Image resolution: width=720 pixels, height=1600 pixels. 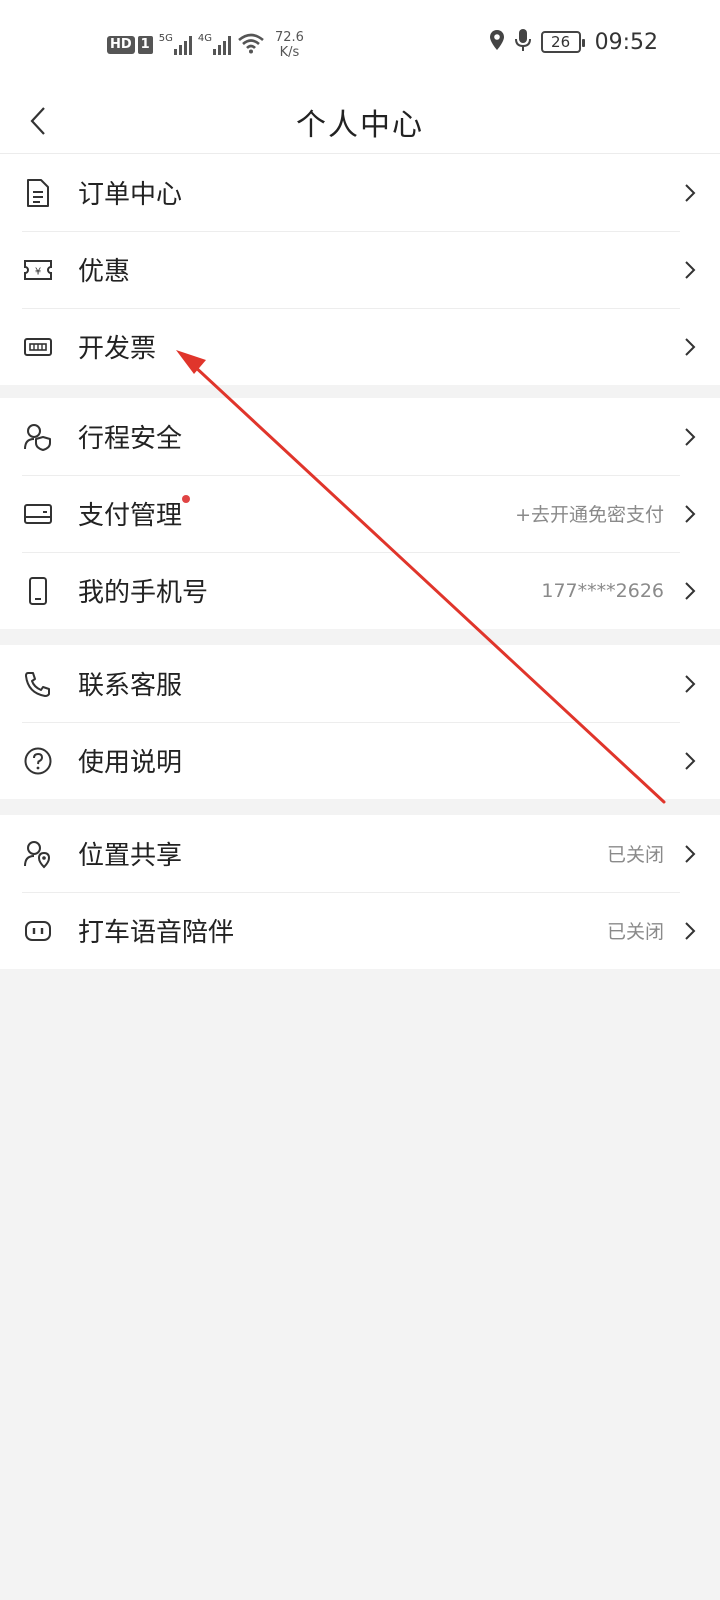 I want to click on net-speed: 72.6 K/s, so click(x=289, y=45).